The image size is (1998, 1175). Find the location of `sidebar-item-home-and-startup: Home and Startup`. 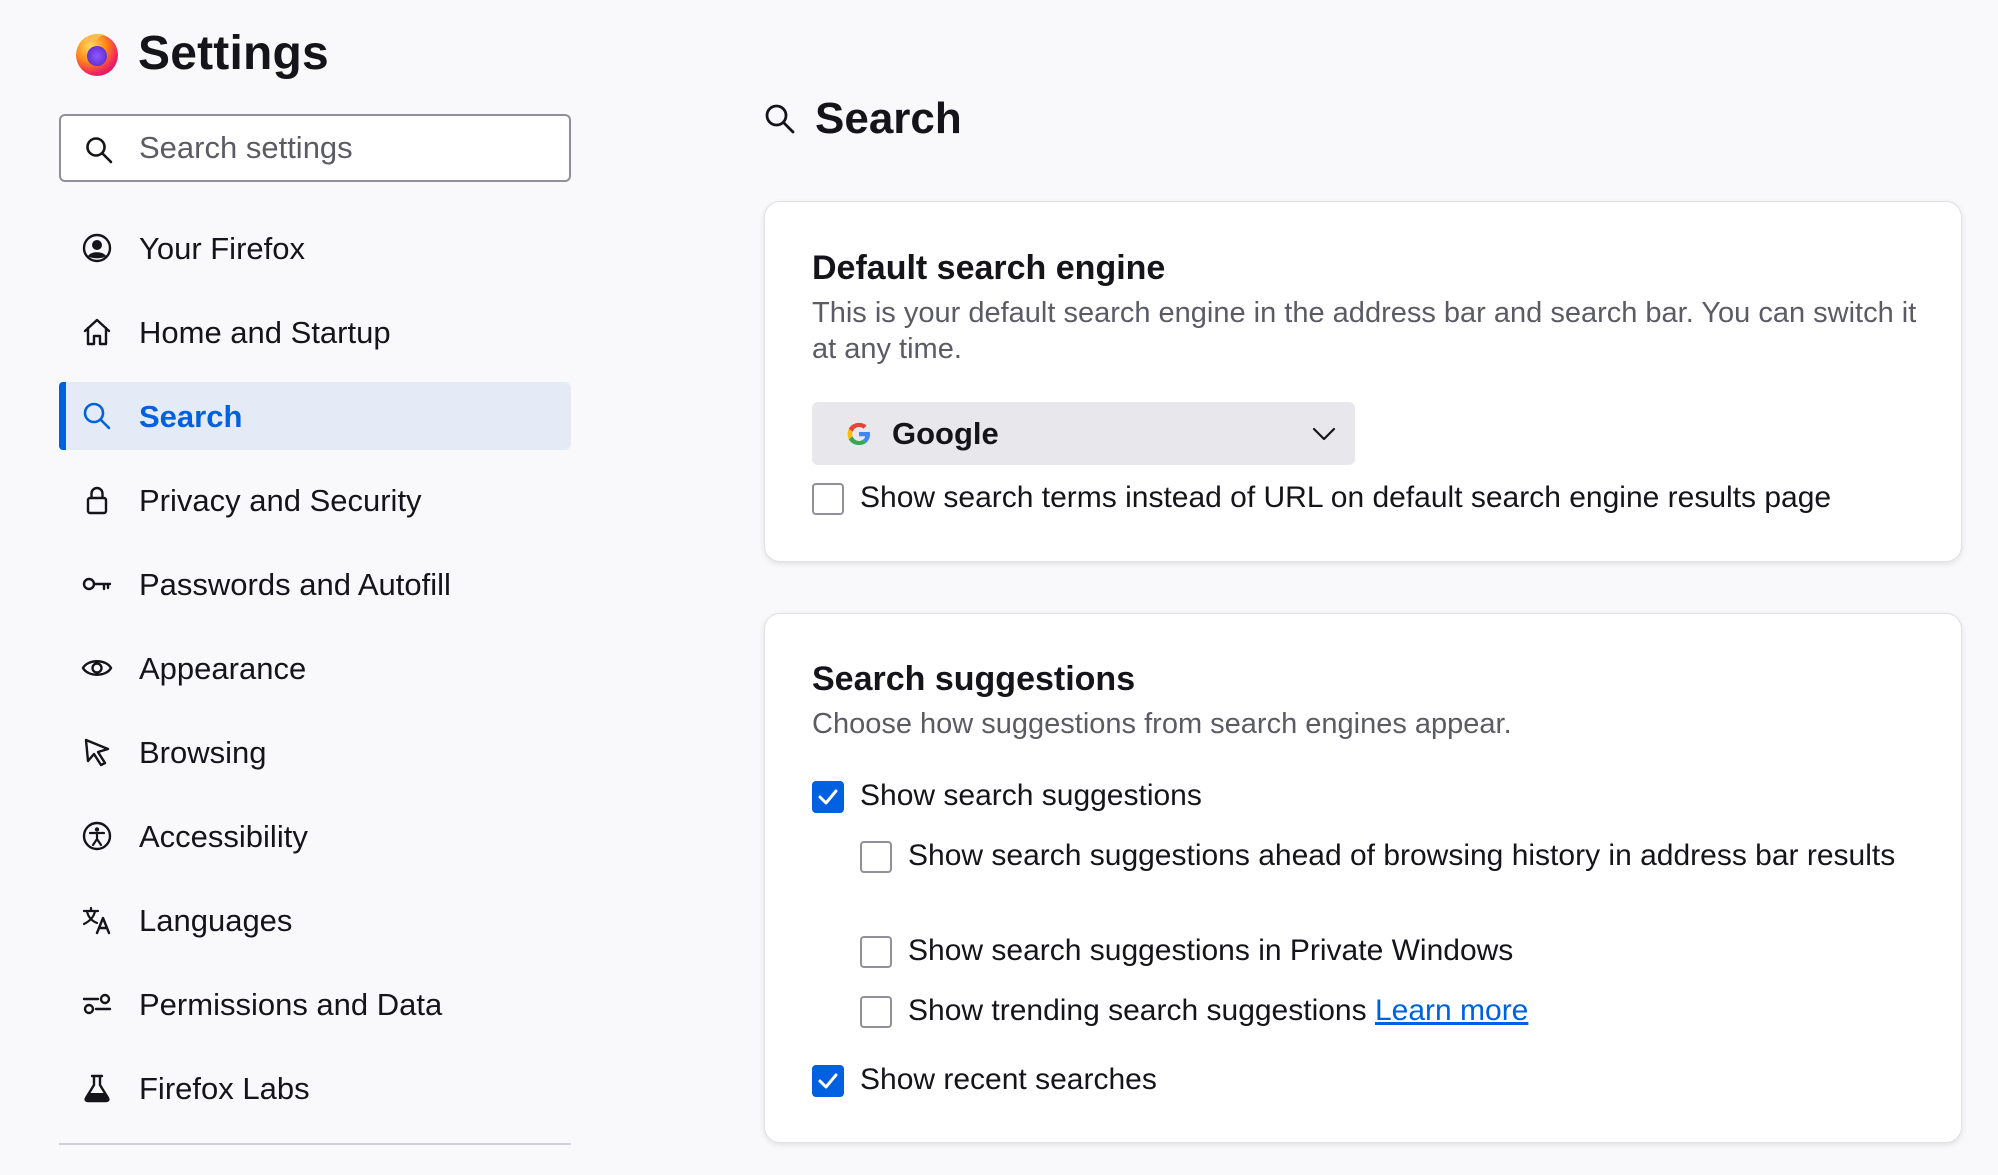

sidebar-item-home-and-startup: Home and Startup is located at coordinates (315, 332).